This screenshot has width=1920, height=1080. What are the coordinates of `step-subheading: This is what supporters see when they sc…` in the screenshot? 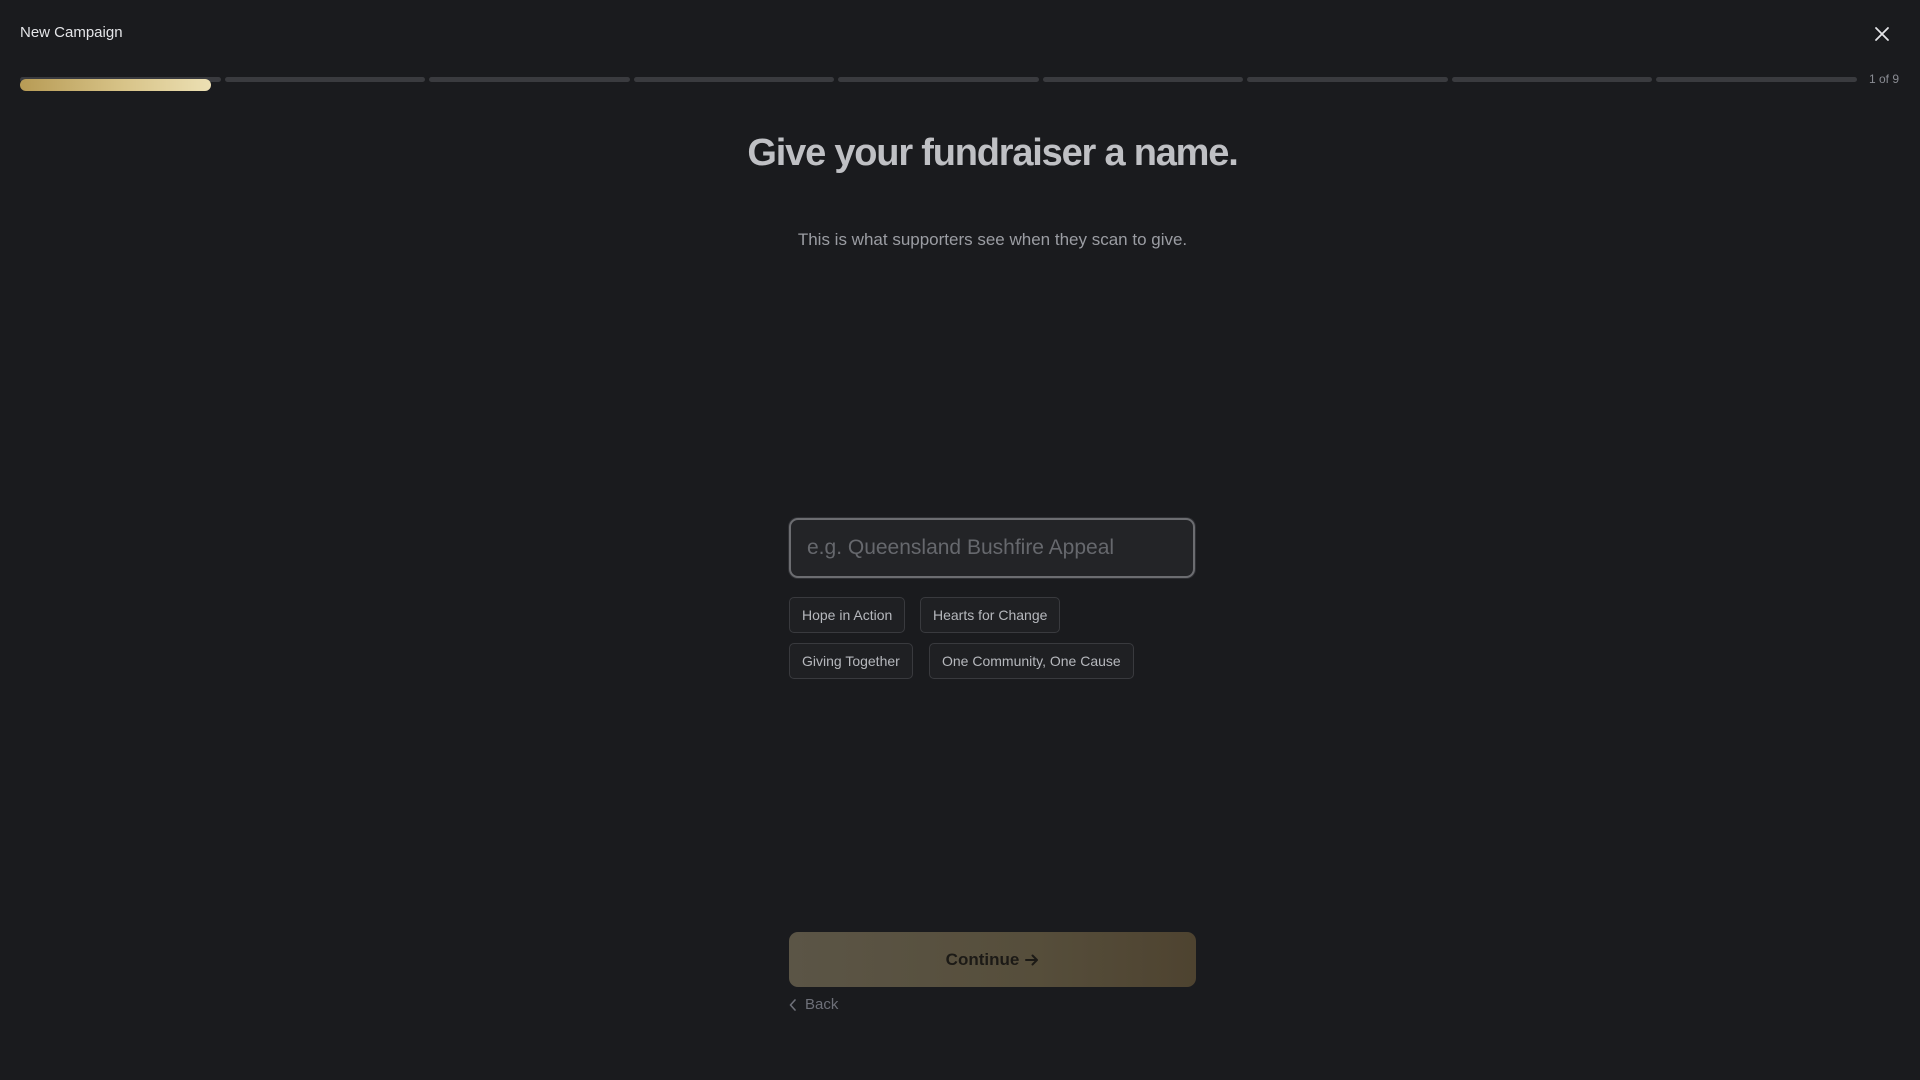 It's located at (992, 239).